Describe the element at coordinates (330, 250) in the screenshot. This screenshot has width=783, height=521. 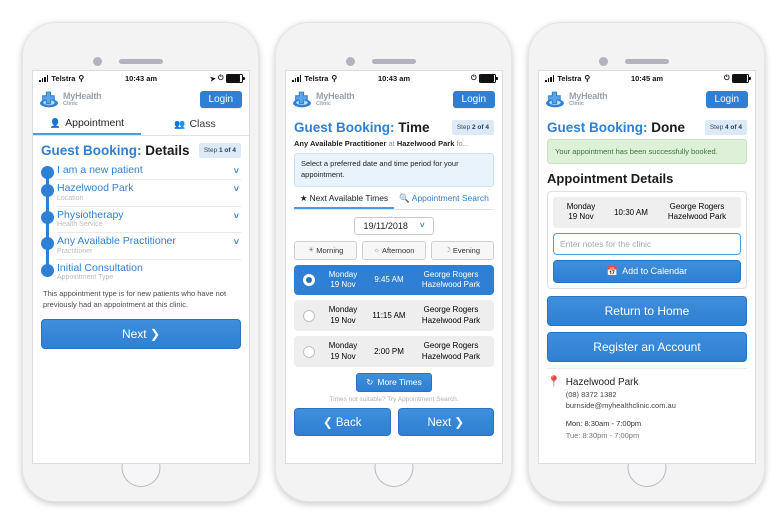
I see `period-morning-label: Morning` at that location.